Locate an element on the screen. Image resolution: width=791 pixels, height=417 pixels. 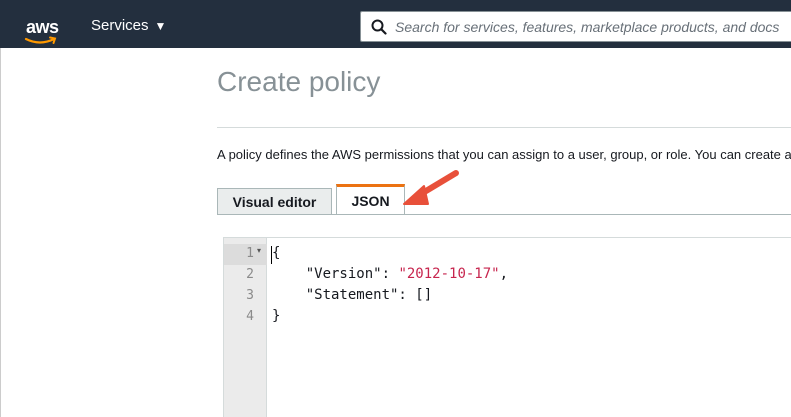
code-statement: "Statement": [] is located at coordinates (352, 295).